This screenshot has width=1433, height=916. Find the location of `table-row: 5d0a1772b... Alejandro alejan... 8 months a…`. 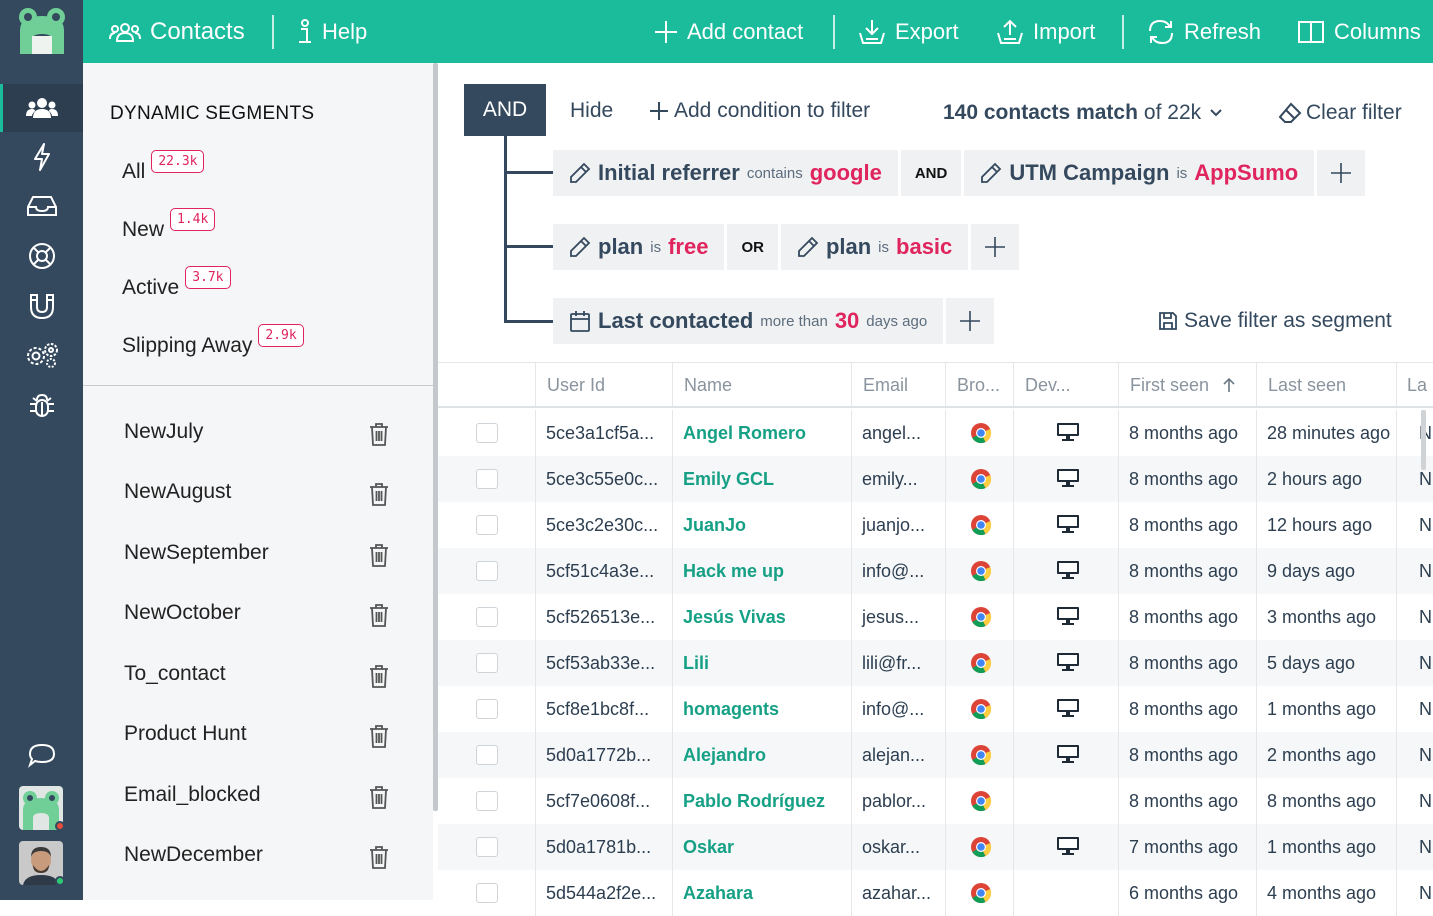

table-row: 5d0a1772b... Alejandro alejan... 8 months a… is located at coordinates (935, 755).